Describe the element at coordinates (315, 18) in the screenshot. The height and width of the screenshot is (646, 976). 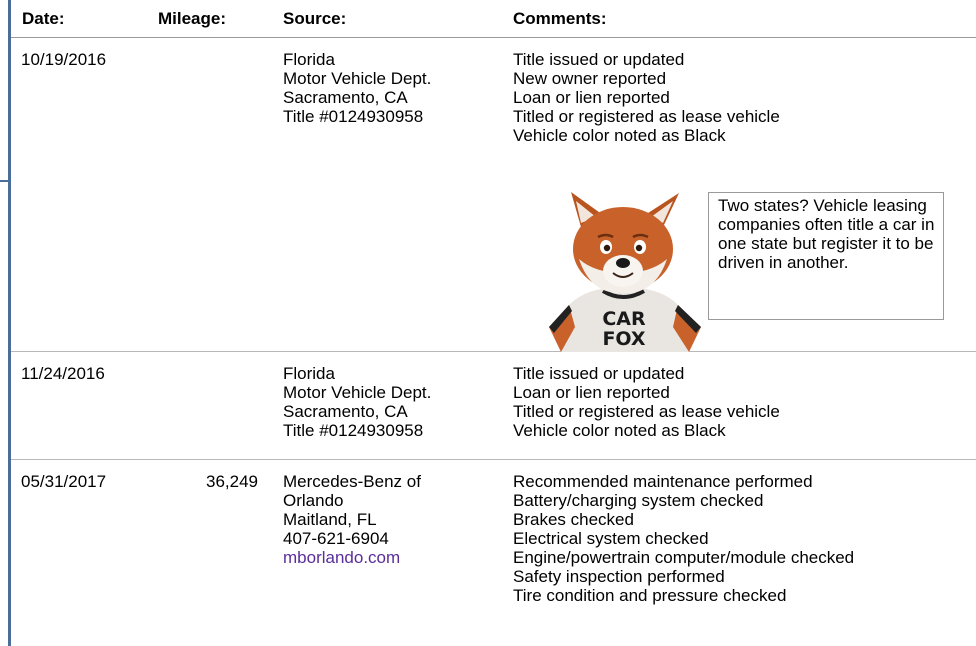
I see `header-source: Source:` at that location.